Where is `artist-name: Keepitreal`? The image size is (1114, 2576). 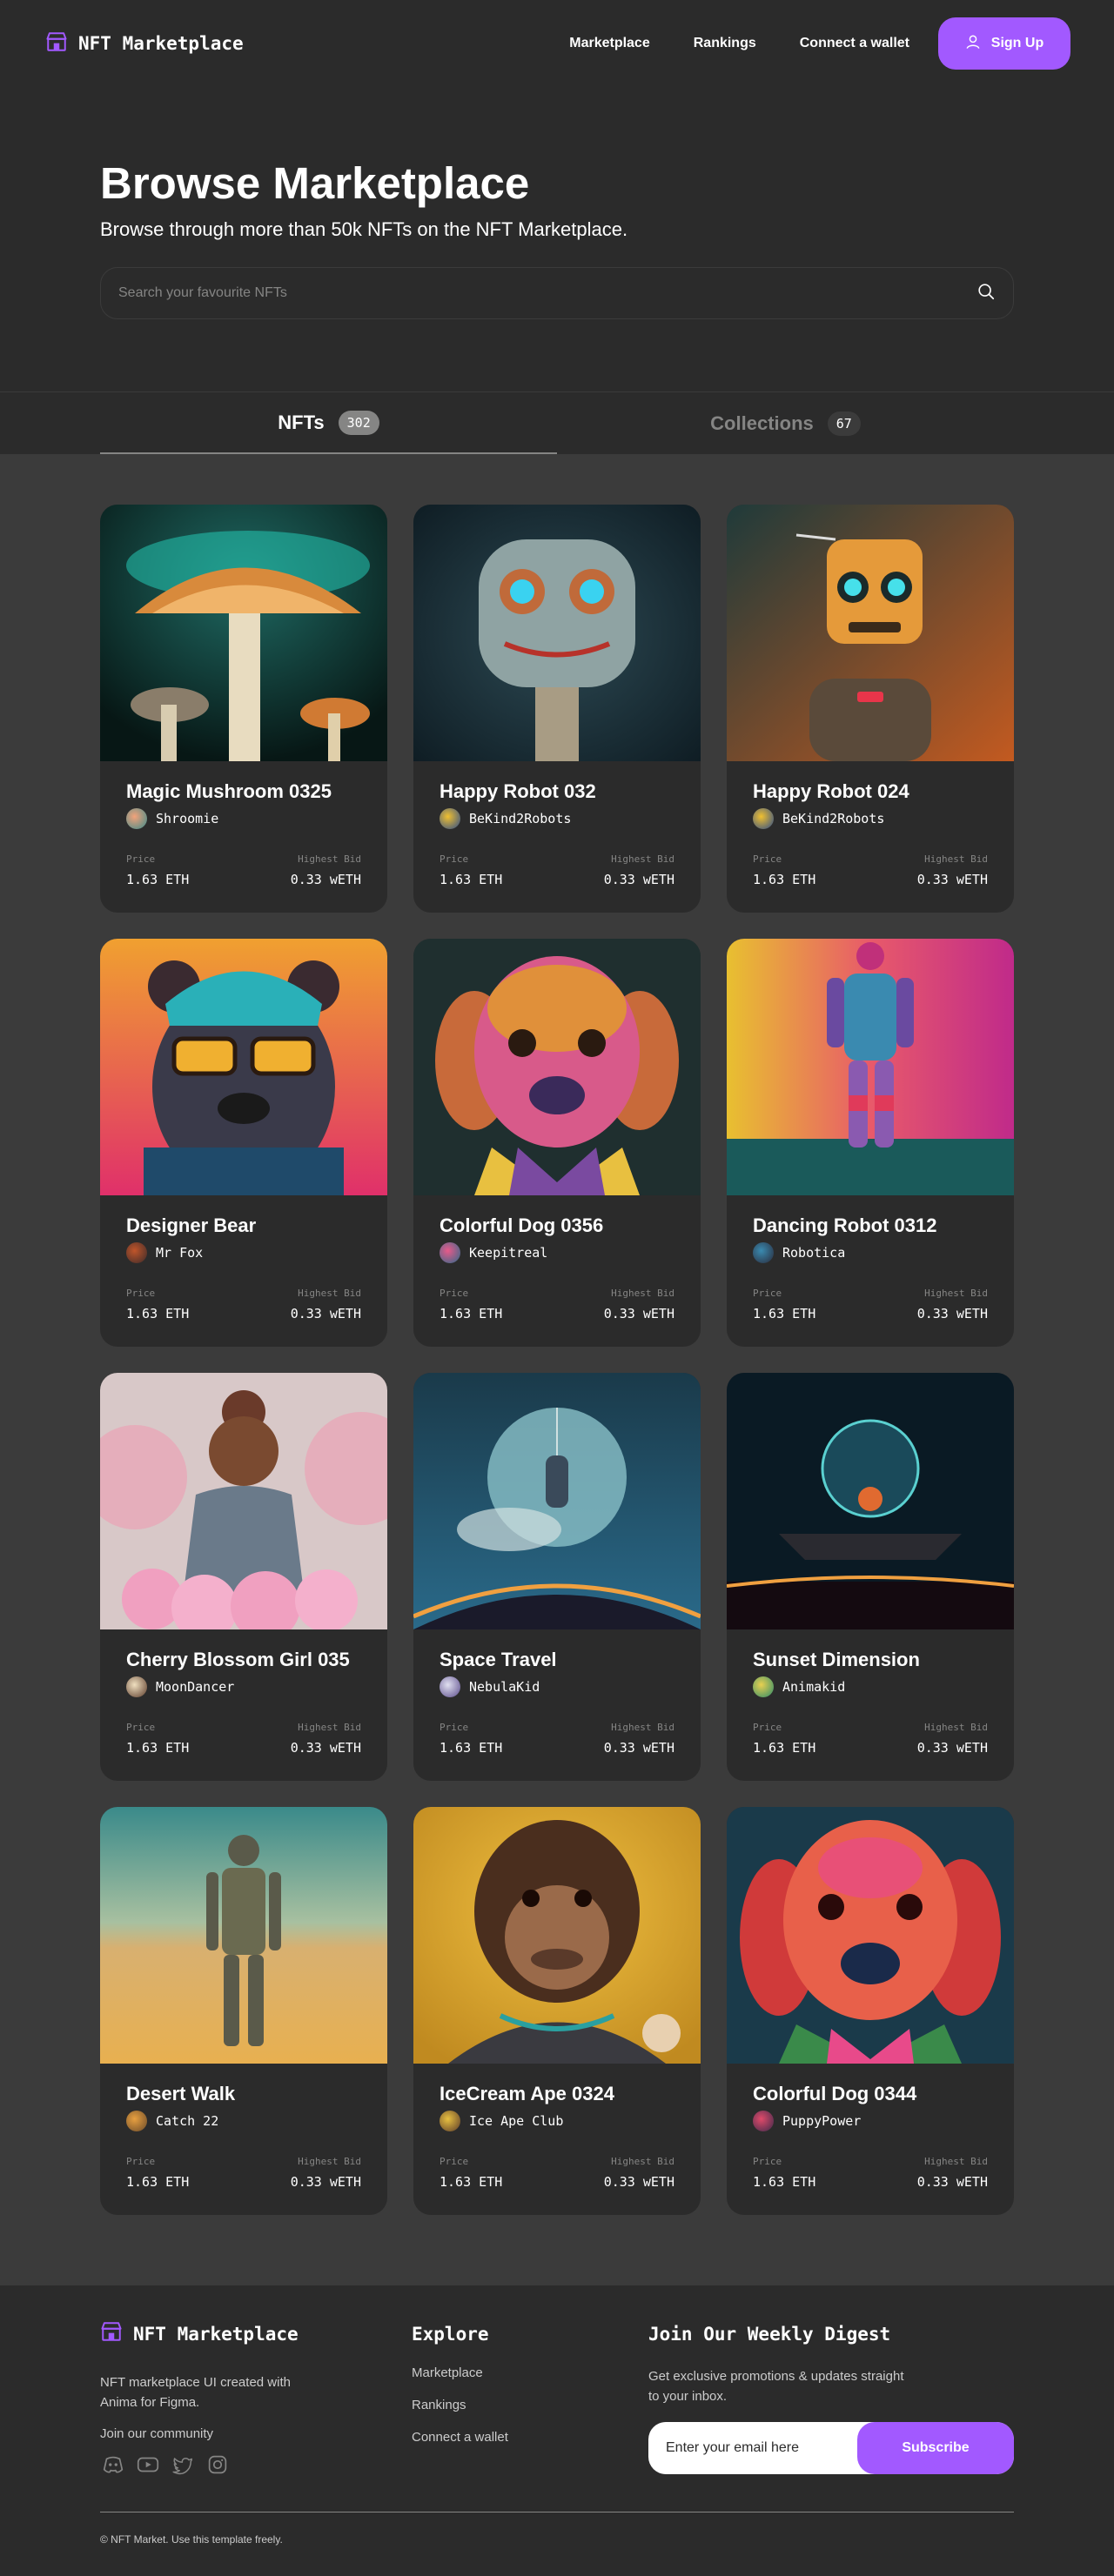 artist-name: Keepitreal is located at coordinates (509, 1253).